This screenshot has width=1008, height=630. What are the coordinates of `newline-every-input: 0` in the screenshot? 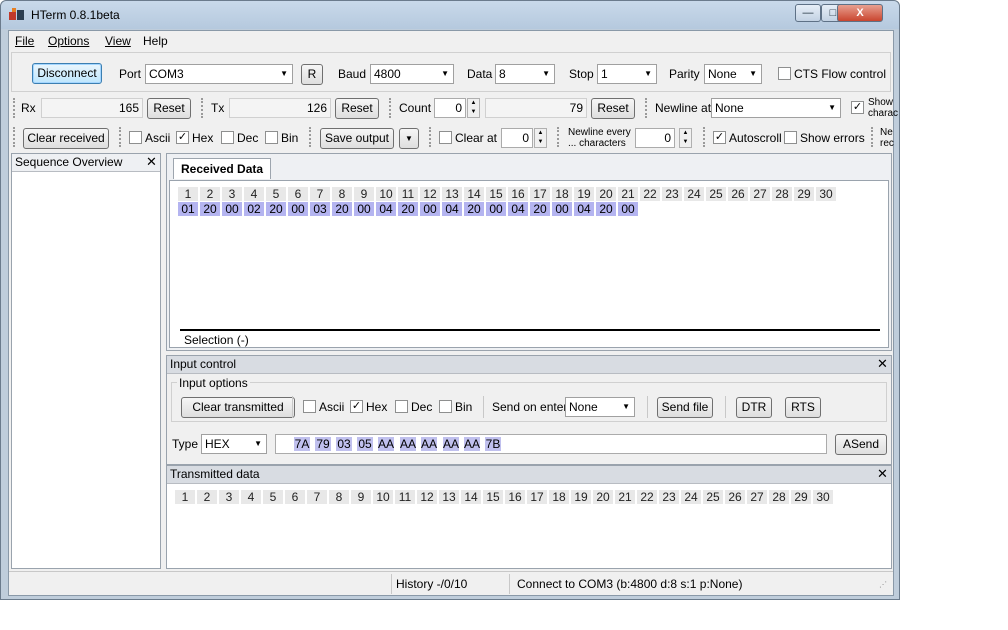 It's located at (655, 138).